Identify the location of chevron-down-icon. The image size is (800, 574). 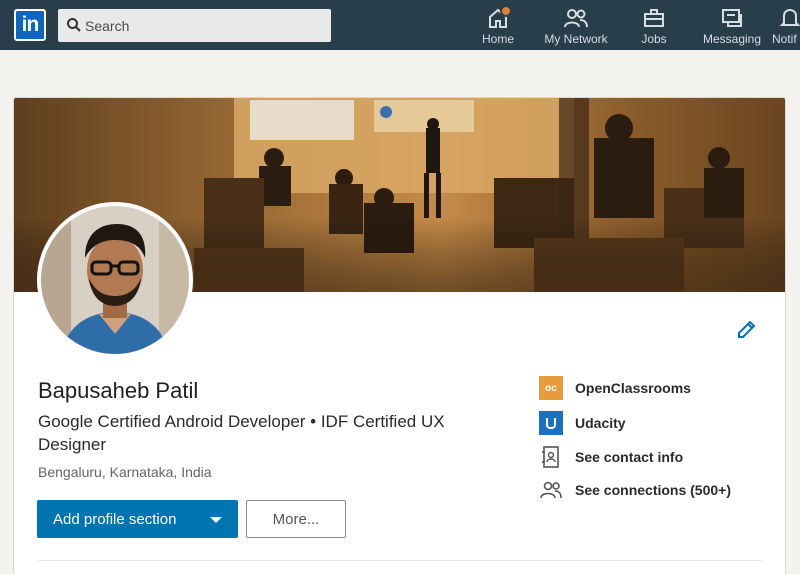
(216, 520).